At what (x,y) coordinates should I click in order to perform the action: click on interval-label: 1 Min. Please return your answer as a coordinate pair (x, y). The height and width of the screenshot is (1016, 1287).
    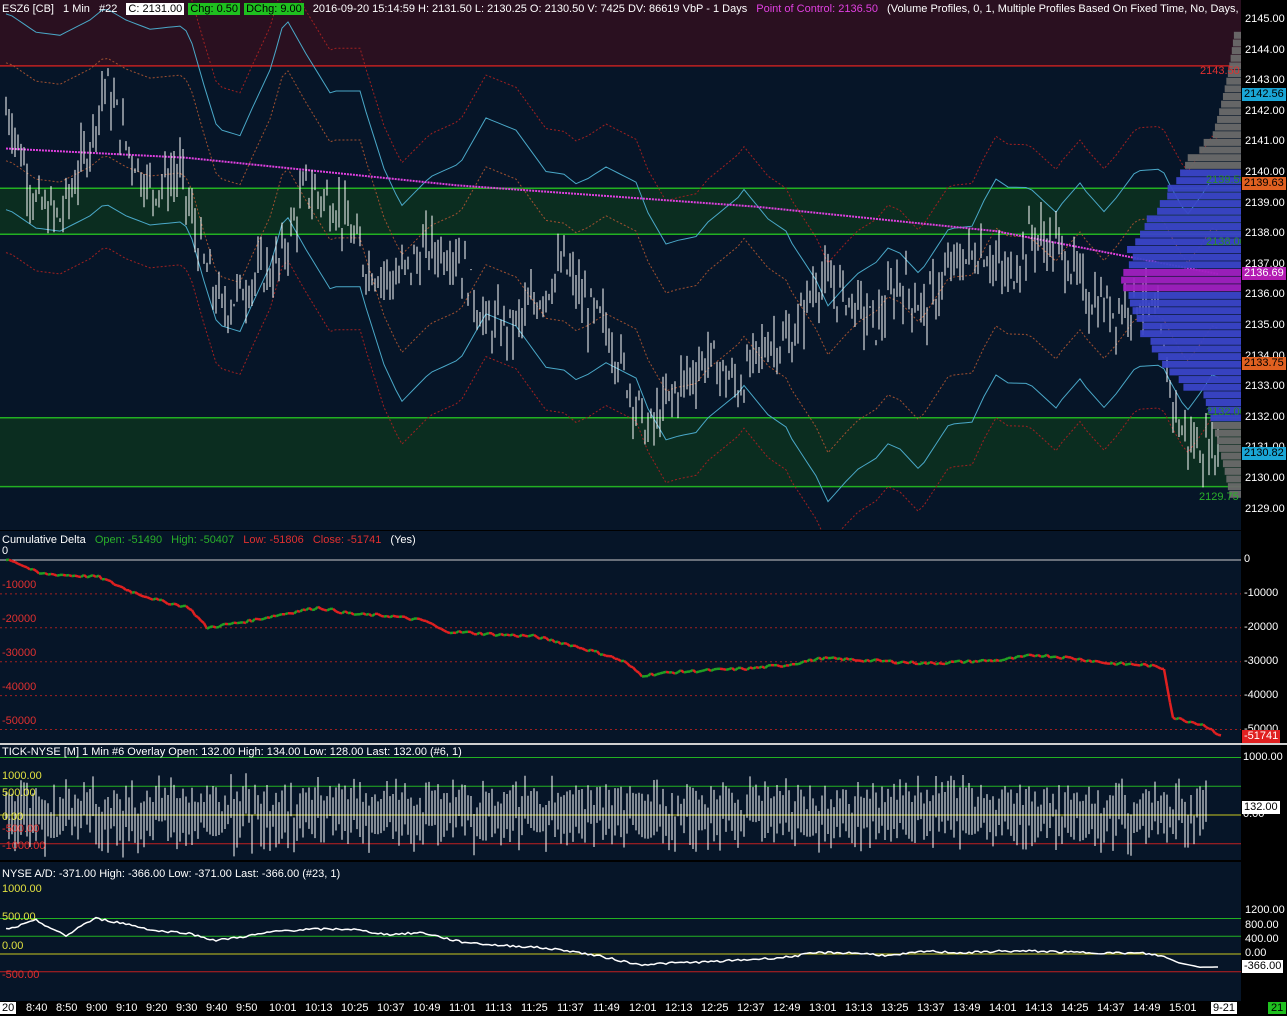
    Looking at the image, I should click on (76, 9).